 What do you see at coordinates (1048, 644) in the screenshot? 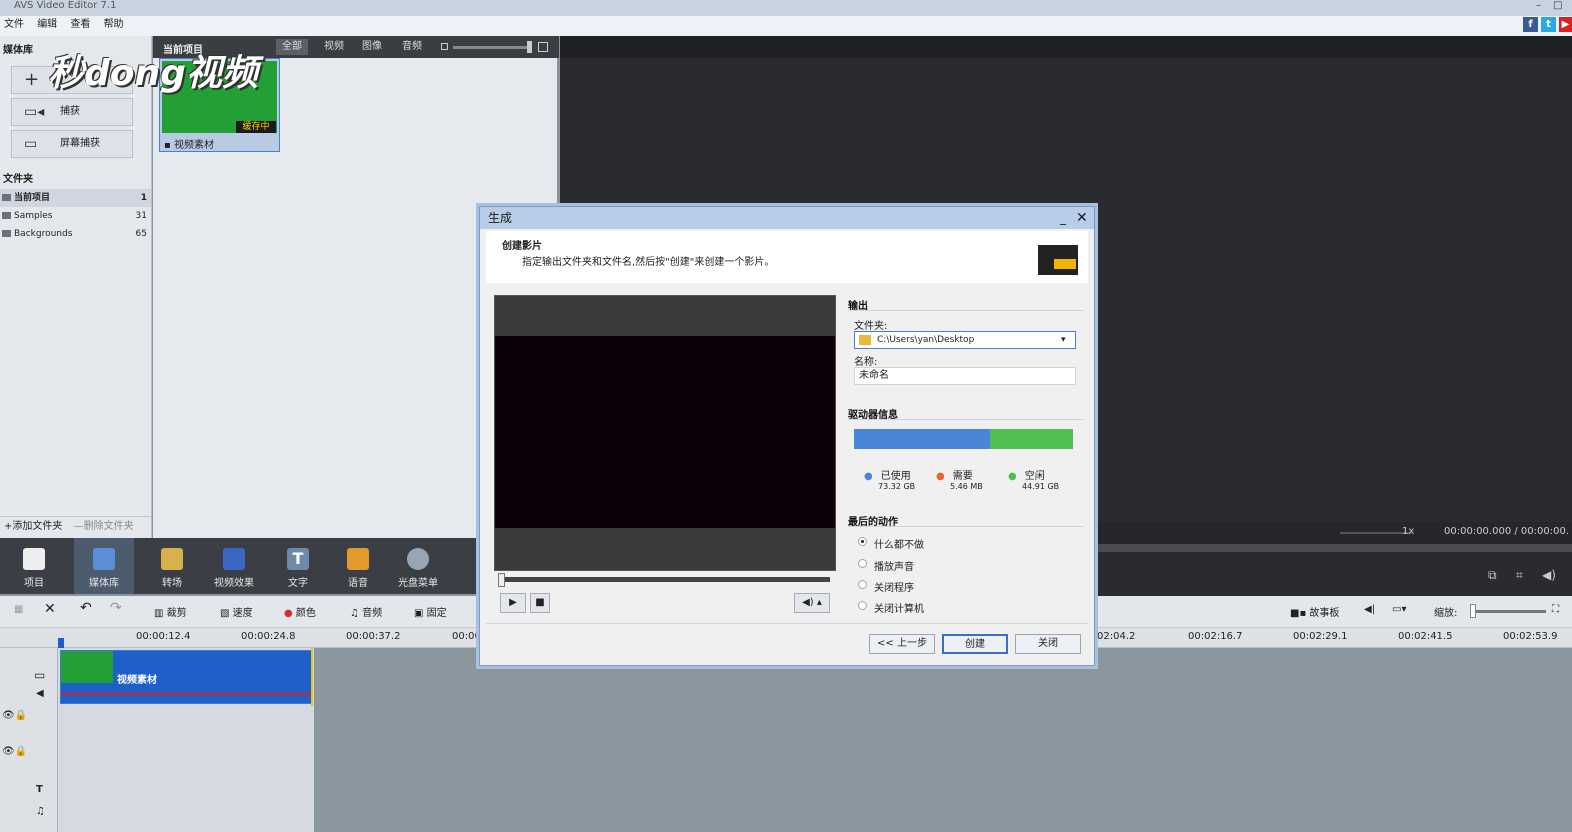
I see `close-button: 关闭` at bounding box center [1048, 644].